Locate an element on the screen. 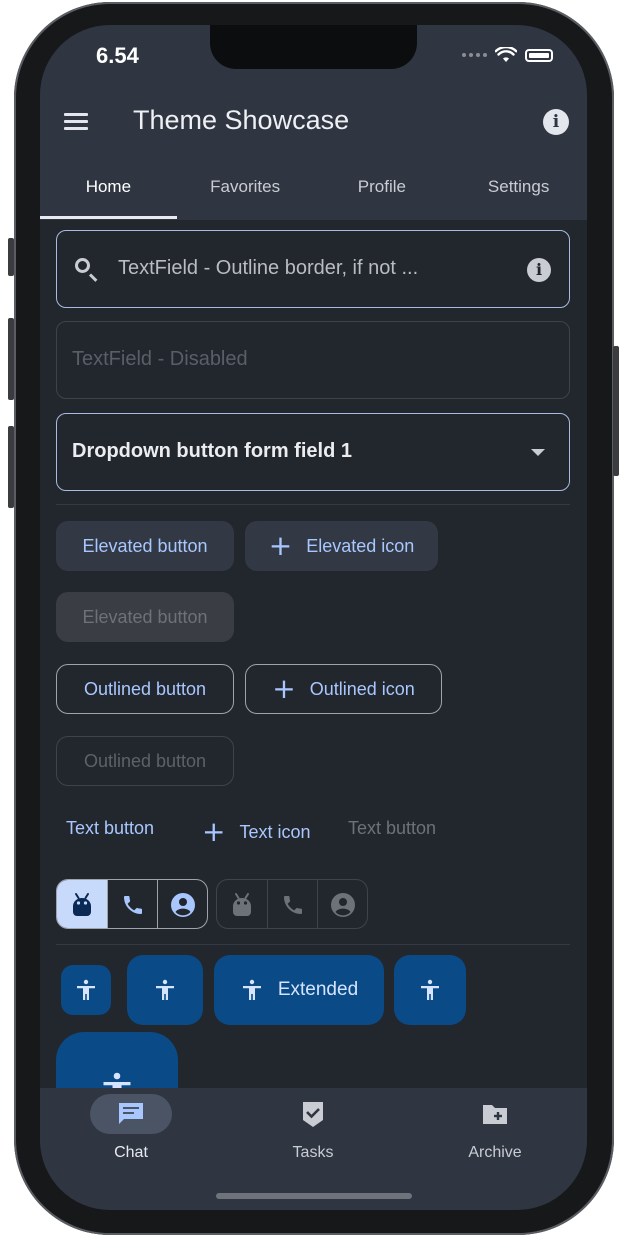 This screenshot has width=627, height=1239. search-icon is located at coordinates (82, 265).